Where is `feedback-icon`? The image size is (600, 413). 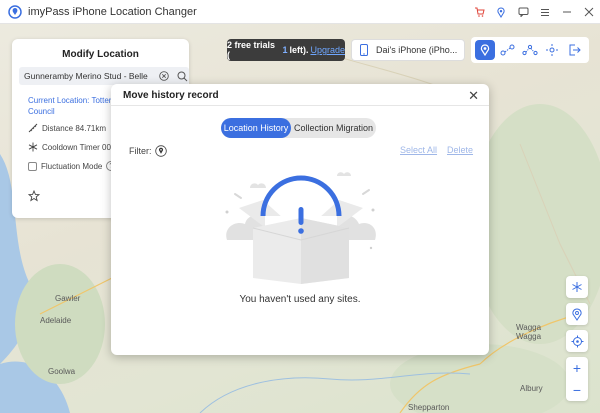
feedback-icon is located at coordinates (523, 12).